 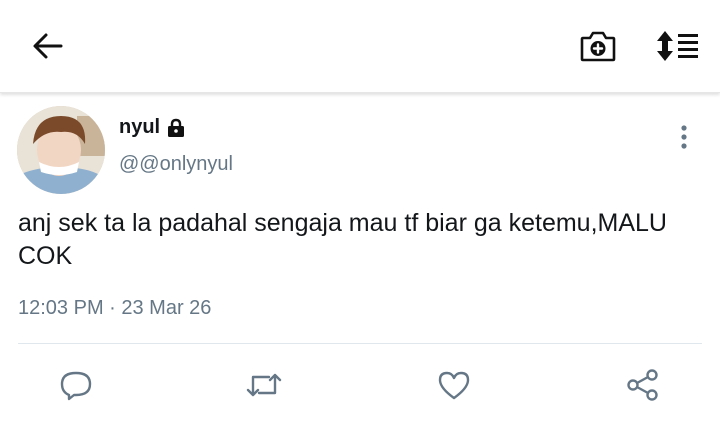 I want to click on overflow-menu-button, so click(x=684, y=137).